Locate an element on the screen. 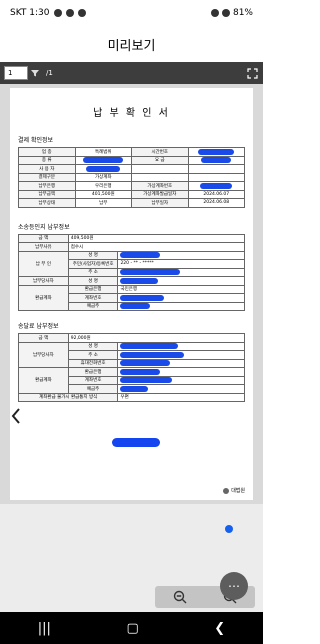  redaction-mark is located at coordinates (136, 442).